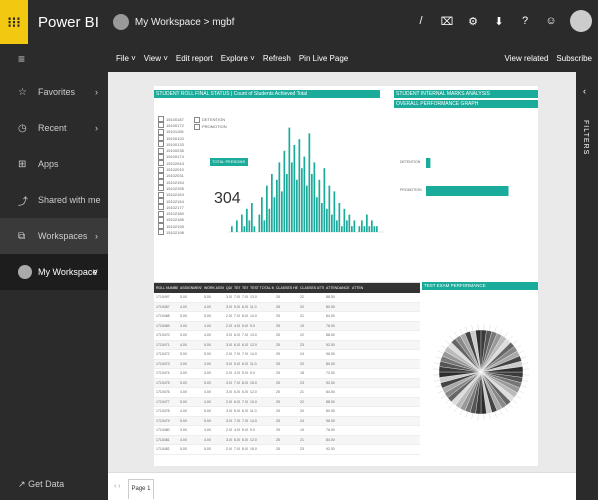 This screenshot has width=598, height=500. What do you see at coordinates (574, 58) in the screenshot?
I see `subscribe-button: Subscribe` at bounding box center [574, 58].